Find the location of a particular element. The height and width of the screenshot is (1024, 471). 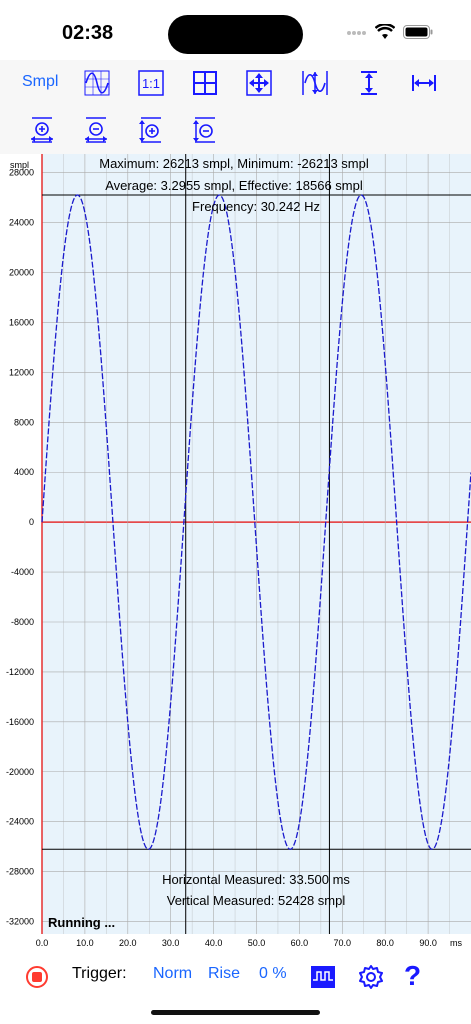

x-tick-label: 10.0 is located at coordinates (85, 943).